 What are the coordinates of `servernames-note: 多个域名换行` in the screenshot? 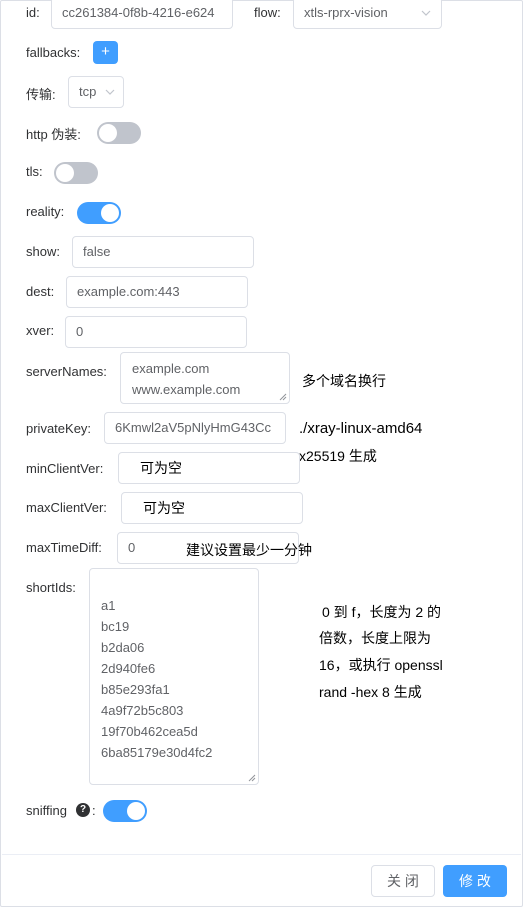 It's located at (344, 381).